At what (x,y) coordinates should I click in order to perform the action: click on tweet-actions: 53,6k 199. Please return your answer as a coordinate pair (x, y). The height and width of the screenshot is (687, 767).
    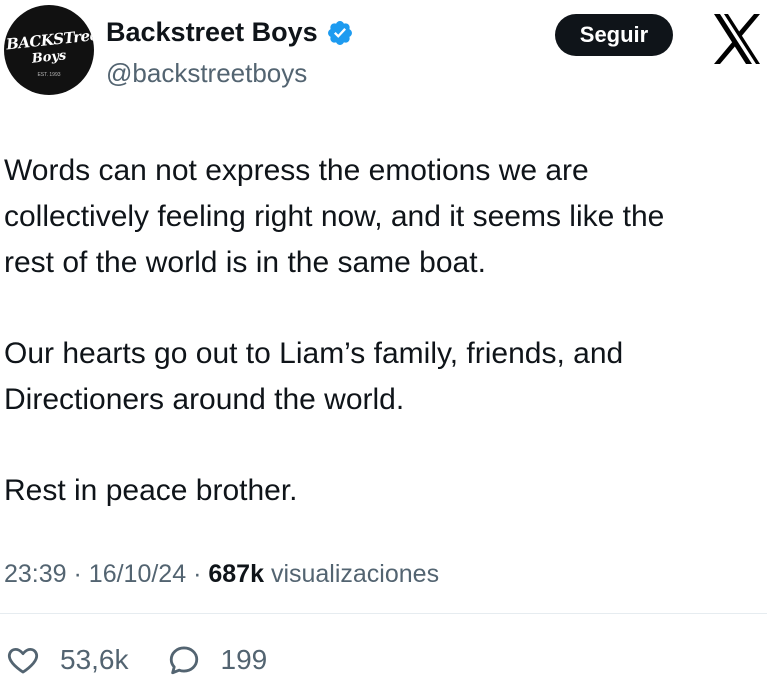
    Looking at the image, I should click on (155, 660).